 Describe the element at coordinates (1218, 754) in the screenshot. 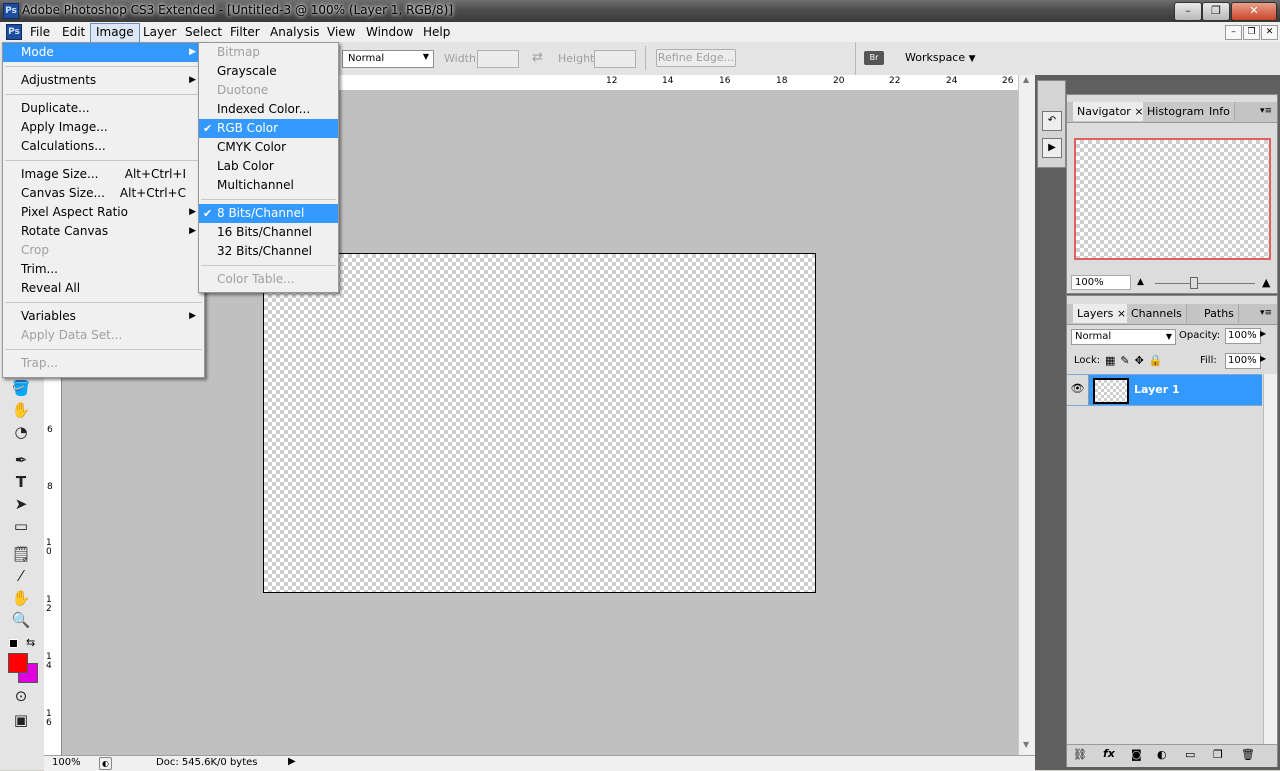

I see `new-layer-icon: ❐` at that location.